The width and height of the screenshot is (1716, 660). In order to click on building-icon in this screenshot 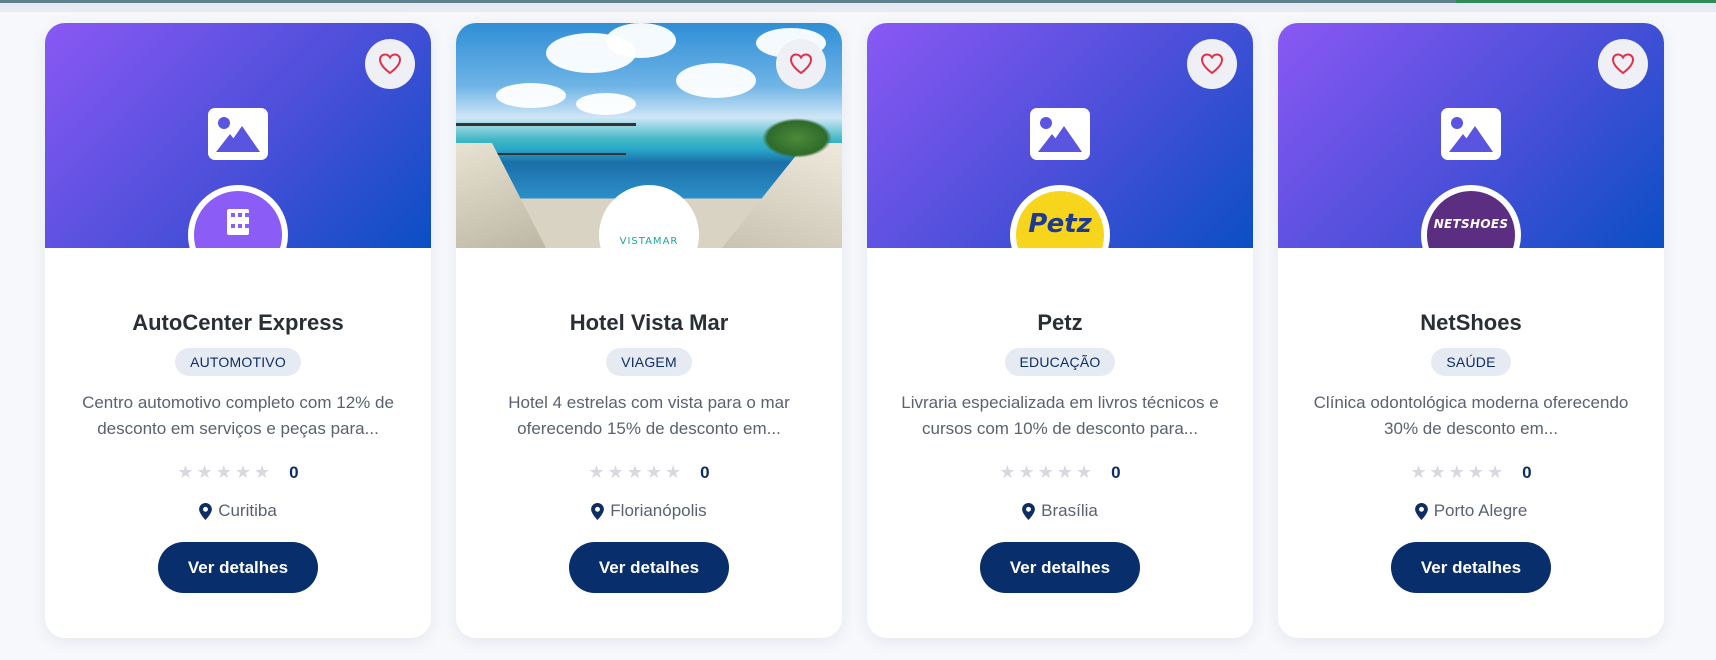, I will do `click(238, 222)`.